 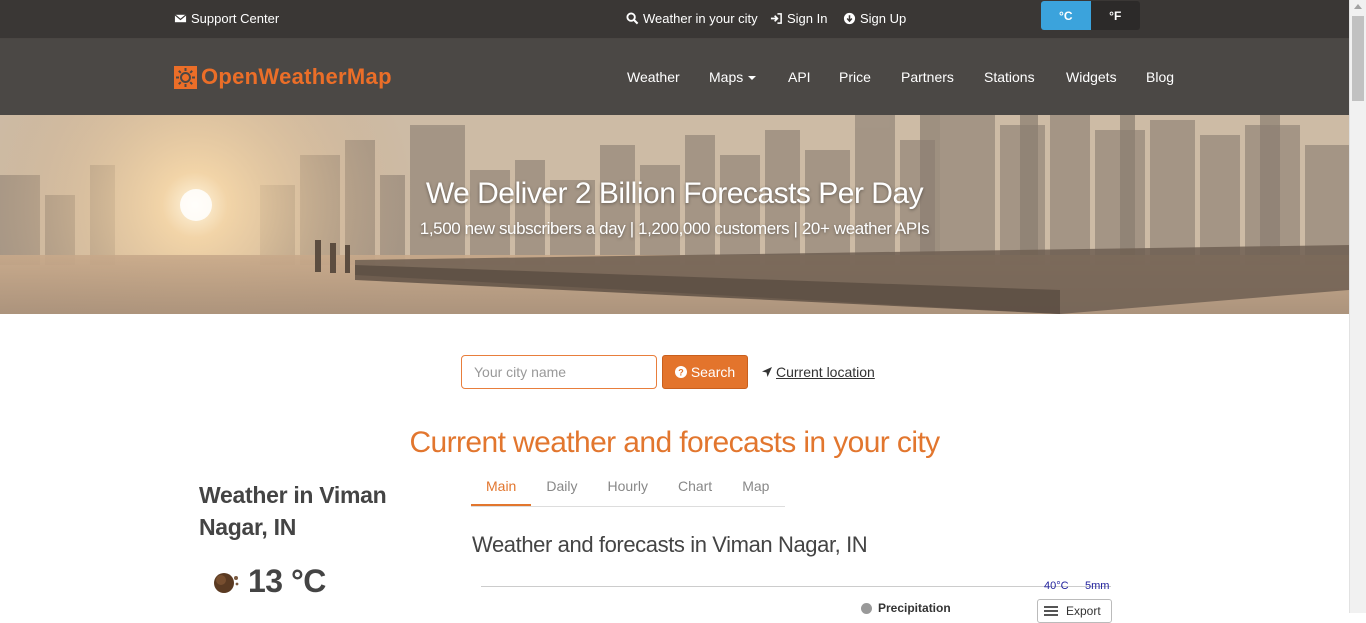 I want to click on weather-in-city-label: Weather in your city, so click(x=700, y=18).